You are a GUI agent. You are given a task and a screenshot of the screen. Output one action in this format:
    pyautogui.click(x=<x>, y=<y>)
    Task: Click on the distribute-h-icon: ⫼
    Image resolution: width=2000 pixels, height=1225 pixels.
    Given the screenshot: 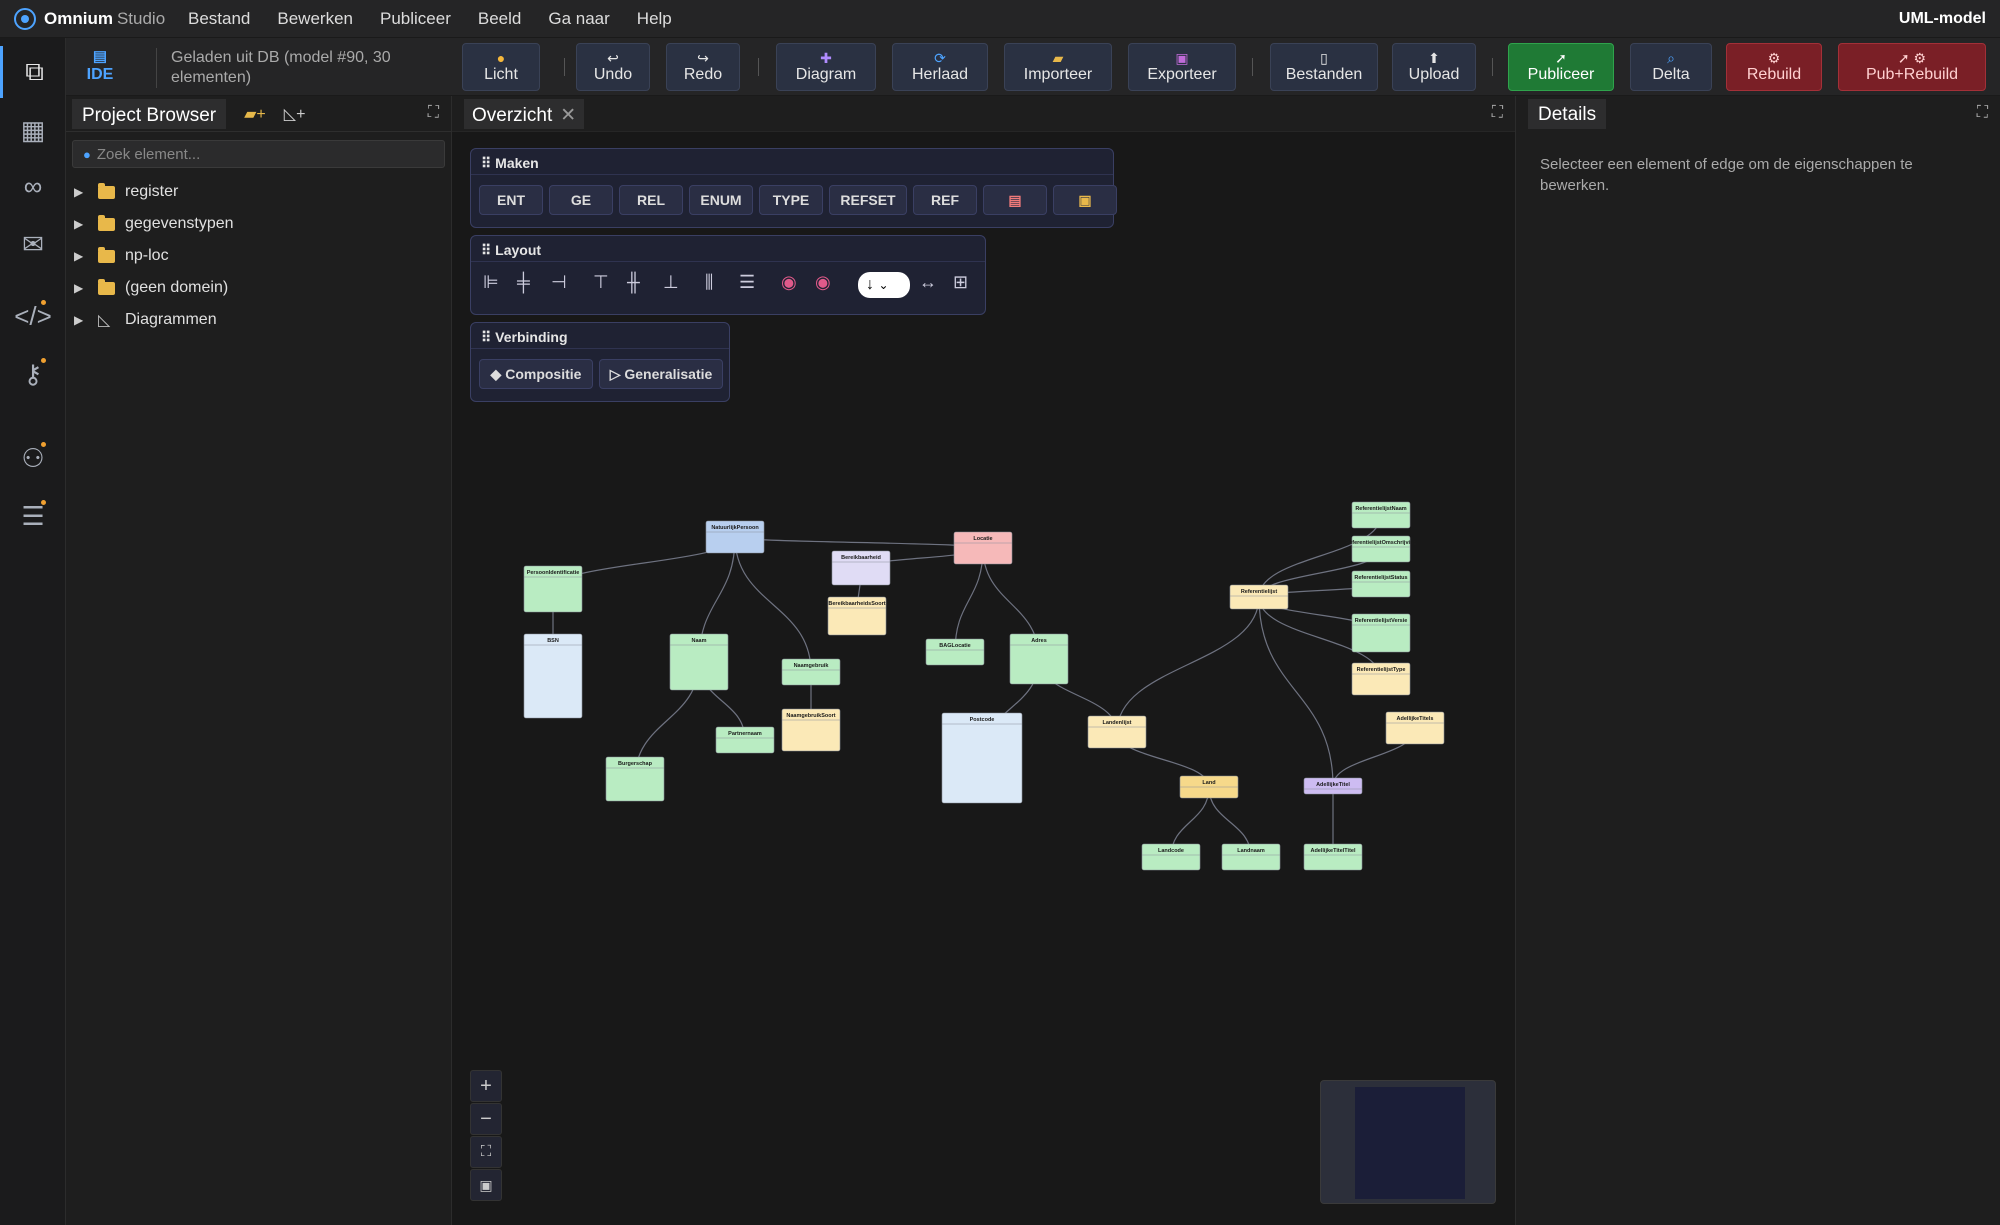 What is the action you would take?
    pyautogui.click(x=709, y=282)
    